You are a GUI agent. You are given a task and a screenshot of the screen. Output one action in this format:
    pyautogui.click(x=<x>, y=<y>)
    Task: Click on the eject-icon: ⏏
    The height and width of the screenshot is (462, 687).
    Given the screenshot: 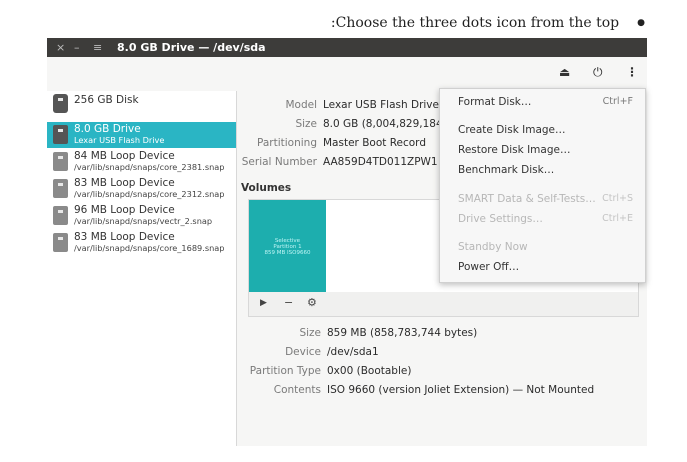 What is the action you would take?
    pyautogui.click(x=564, y=72)
    